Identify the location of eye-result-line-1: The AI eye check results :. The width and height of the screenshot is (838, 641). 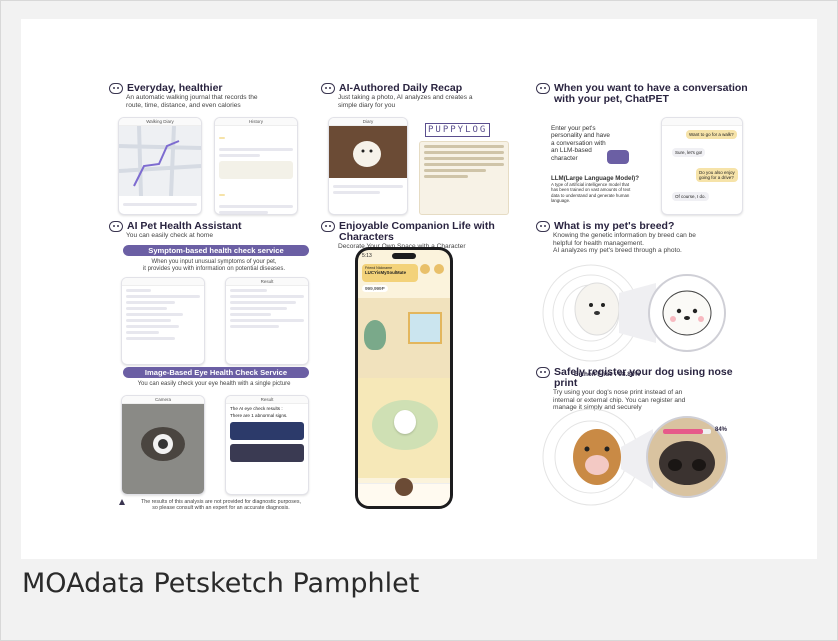
(256, 408).